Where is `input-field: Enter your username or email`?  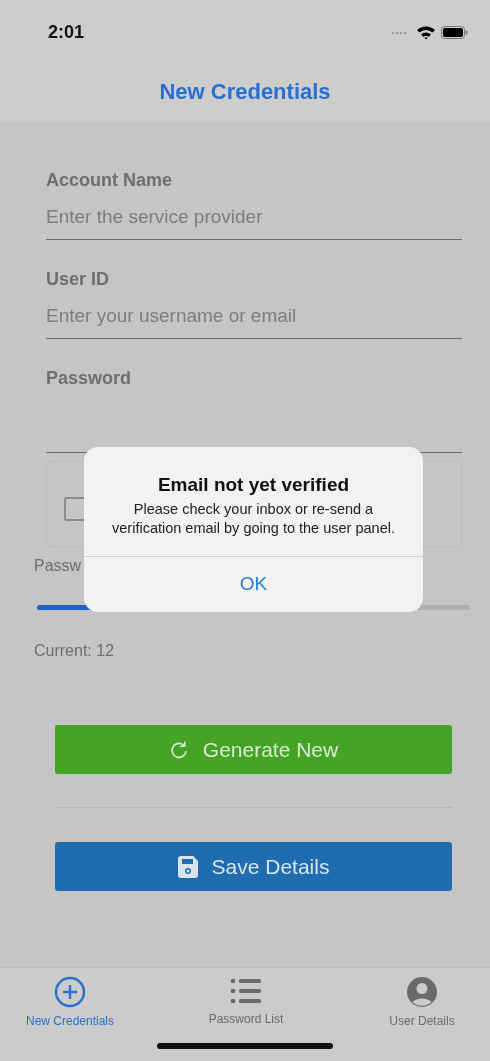
input-field: Enter your username or email is located at coordinates (254, 321).